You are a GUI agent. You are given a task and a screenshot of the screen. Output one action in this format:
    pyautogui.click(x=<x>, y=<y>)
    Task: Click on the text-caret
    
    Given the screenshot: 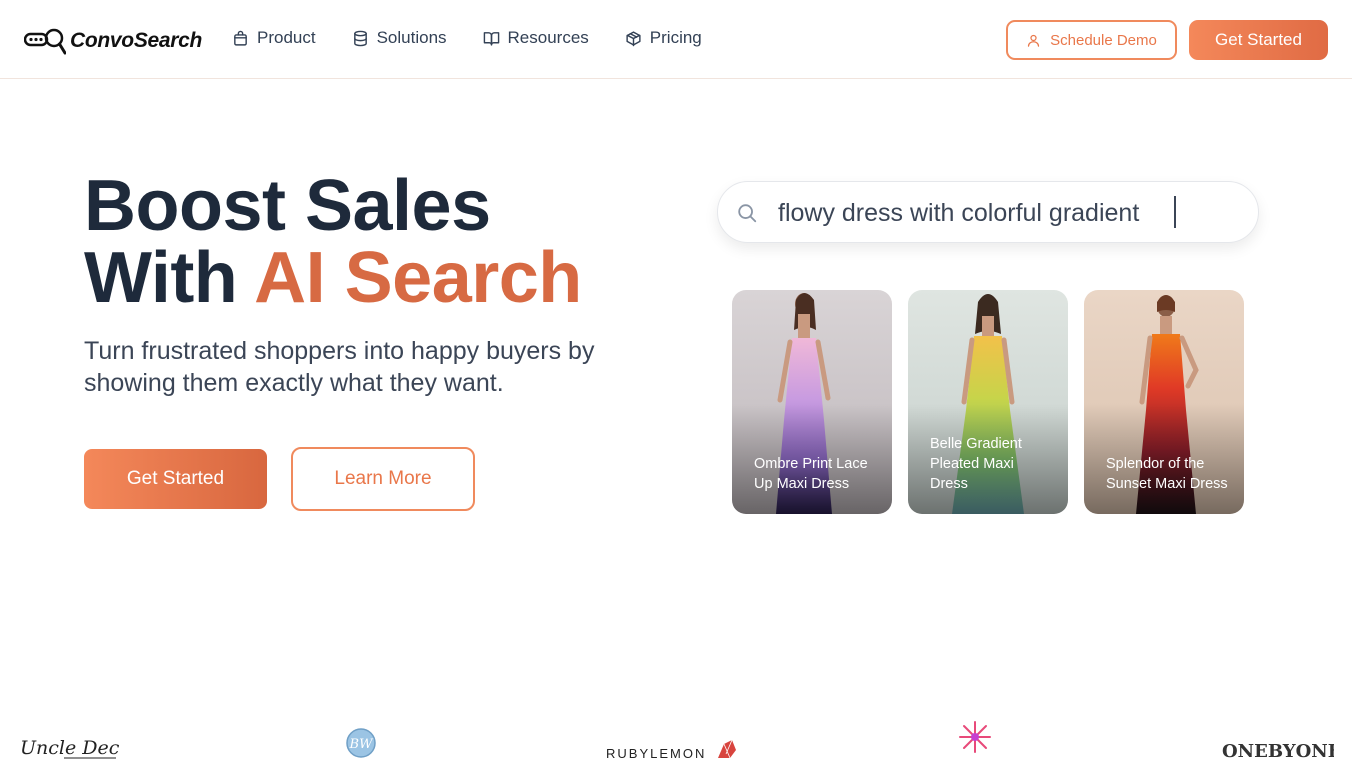 What is the action you would take?
    pyautogui.click(x=1175, y=212)
    